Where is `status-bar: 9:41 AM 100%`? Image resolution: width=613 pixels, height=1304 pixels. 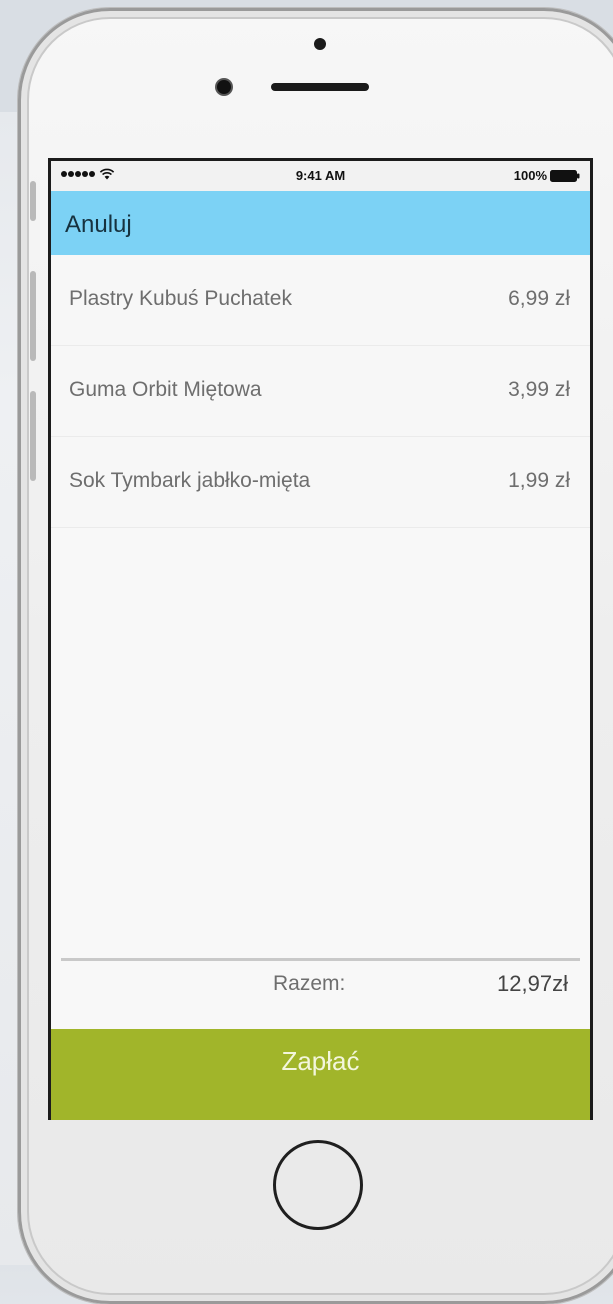
status-bar: 9:41 AM 100% is located at coordinates (320, 176).